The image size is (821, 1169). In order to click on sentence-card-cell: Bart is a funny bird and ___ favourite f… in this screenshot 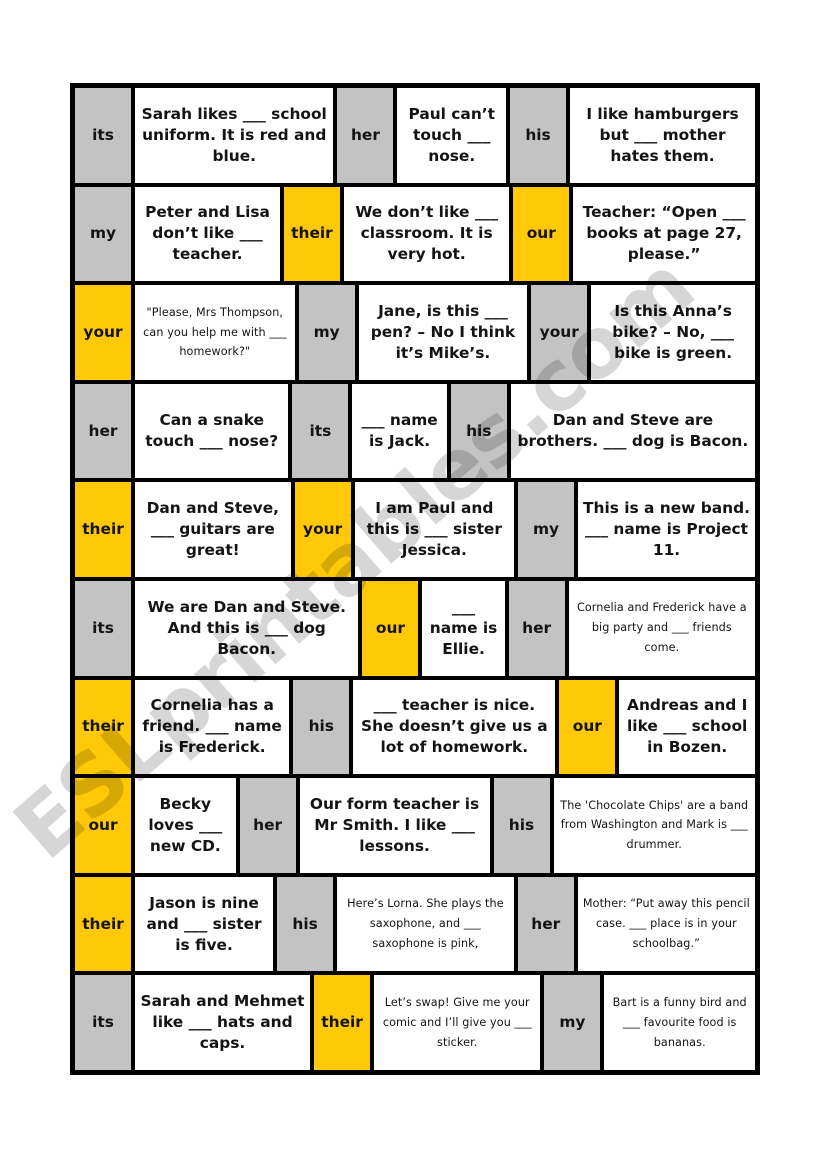, I will do `click(679, 1022)`.